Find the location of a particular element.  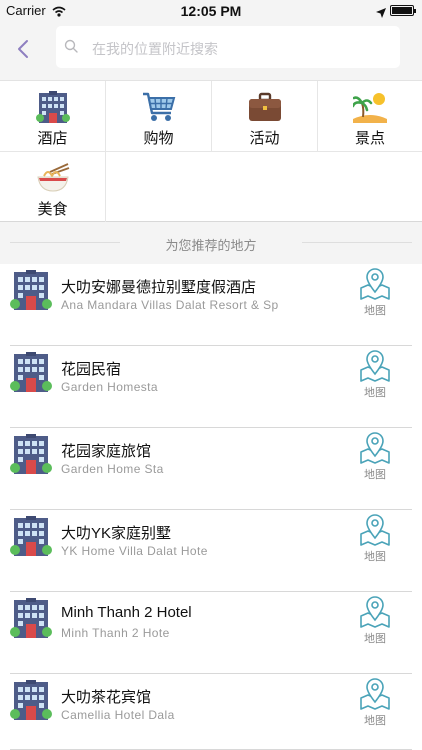

section-title: 为您推荐的地方 is located at coordinates (211, 245).